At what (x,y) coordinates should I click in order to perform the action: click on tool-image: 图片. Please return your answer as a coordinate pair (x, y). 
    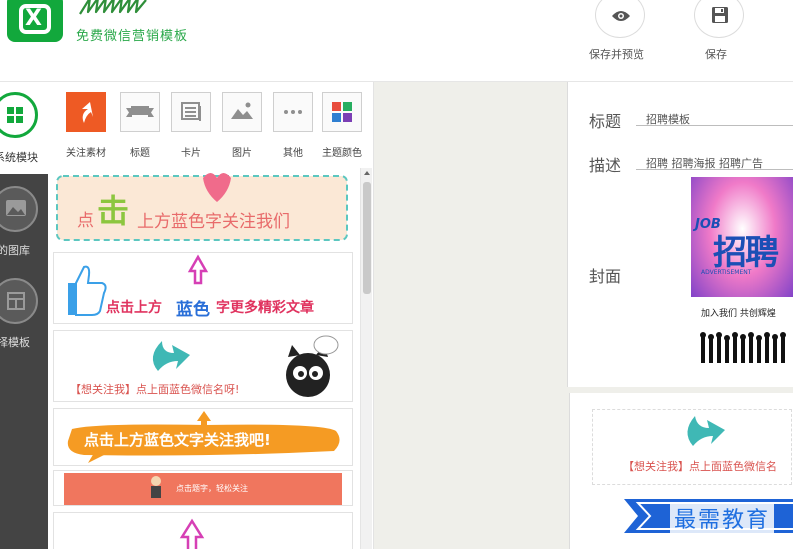
    Looking at the image, I should click on (242, 127).